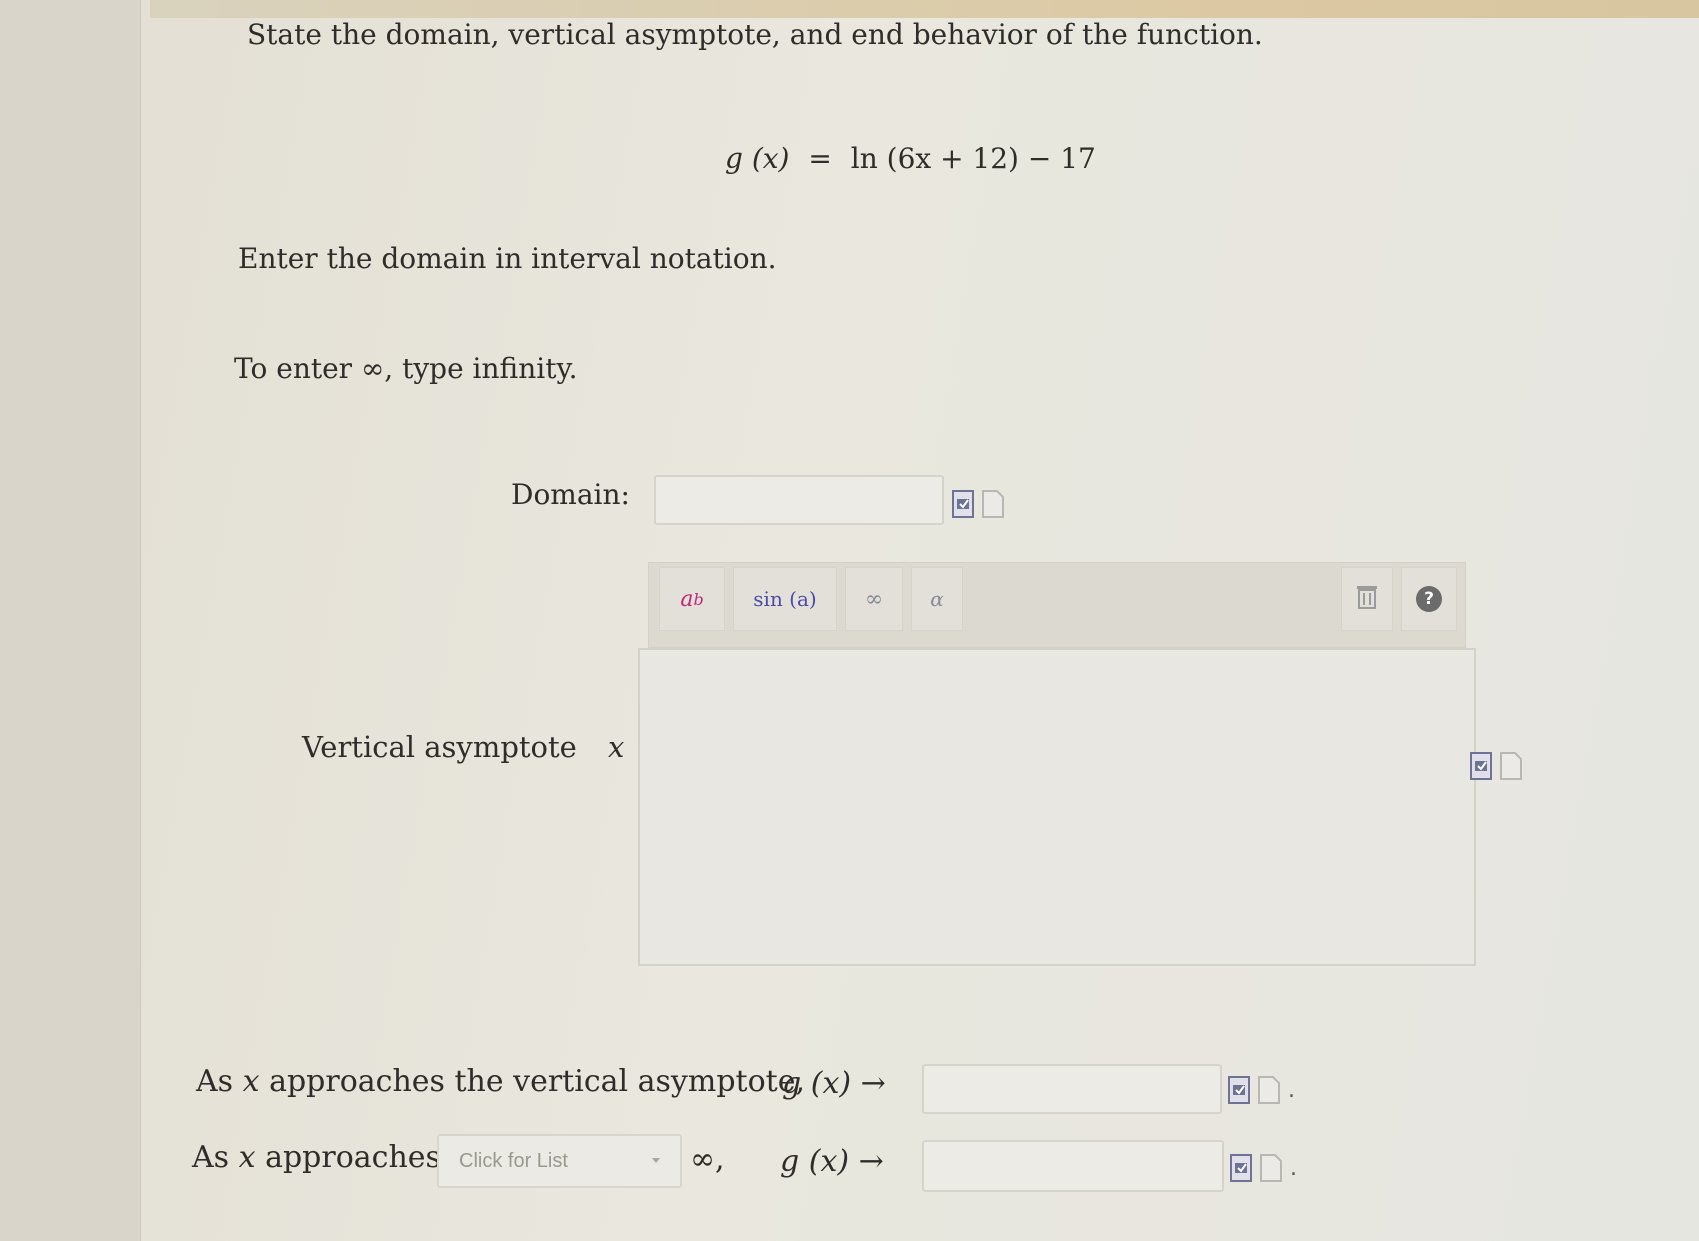  I want to click on row2-text: approaches, so click(353, 1157).